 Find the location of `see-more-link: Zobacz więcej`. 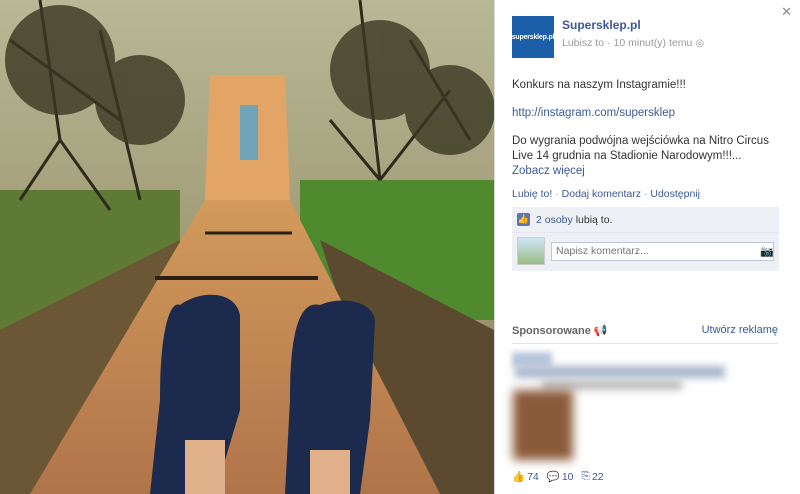

see-more-link: Zobacz więcej is located at coordinates (548, 171).